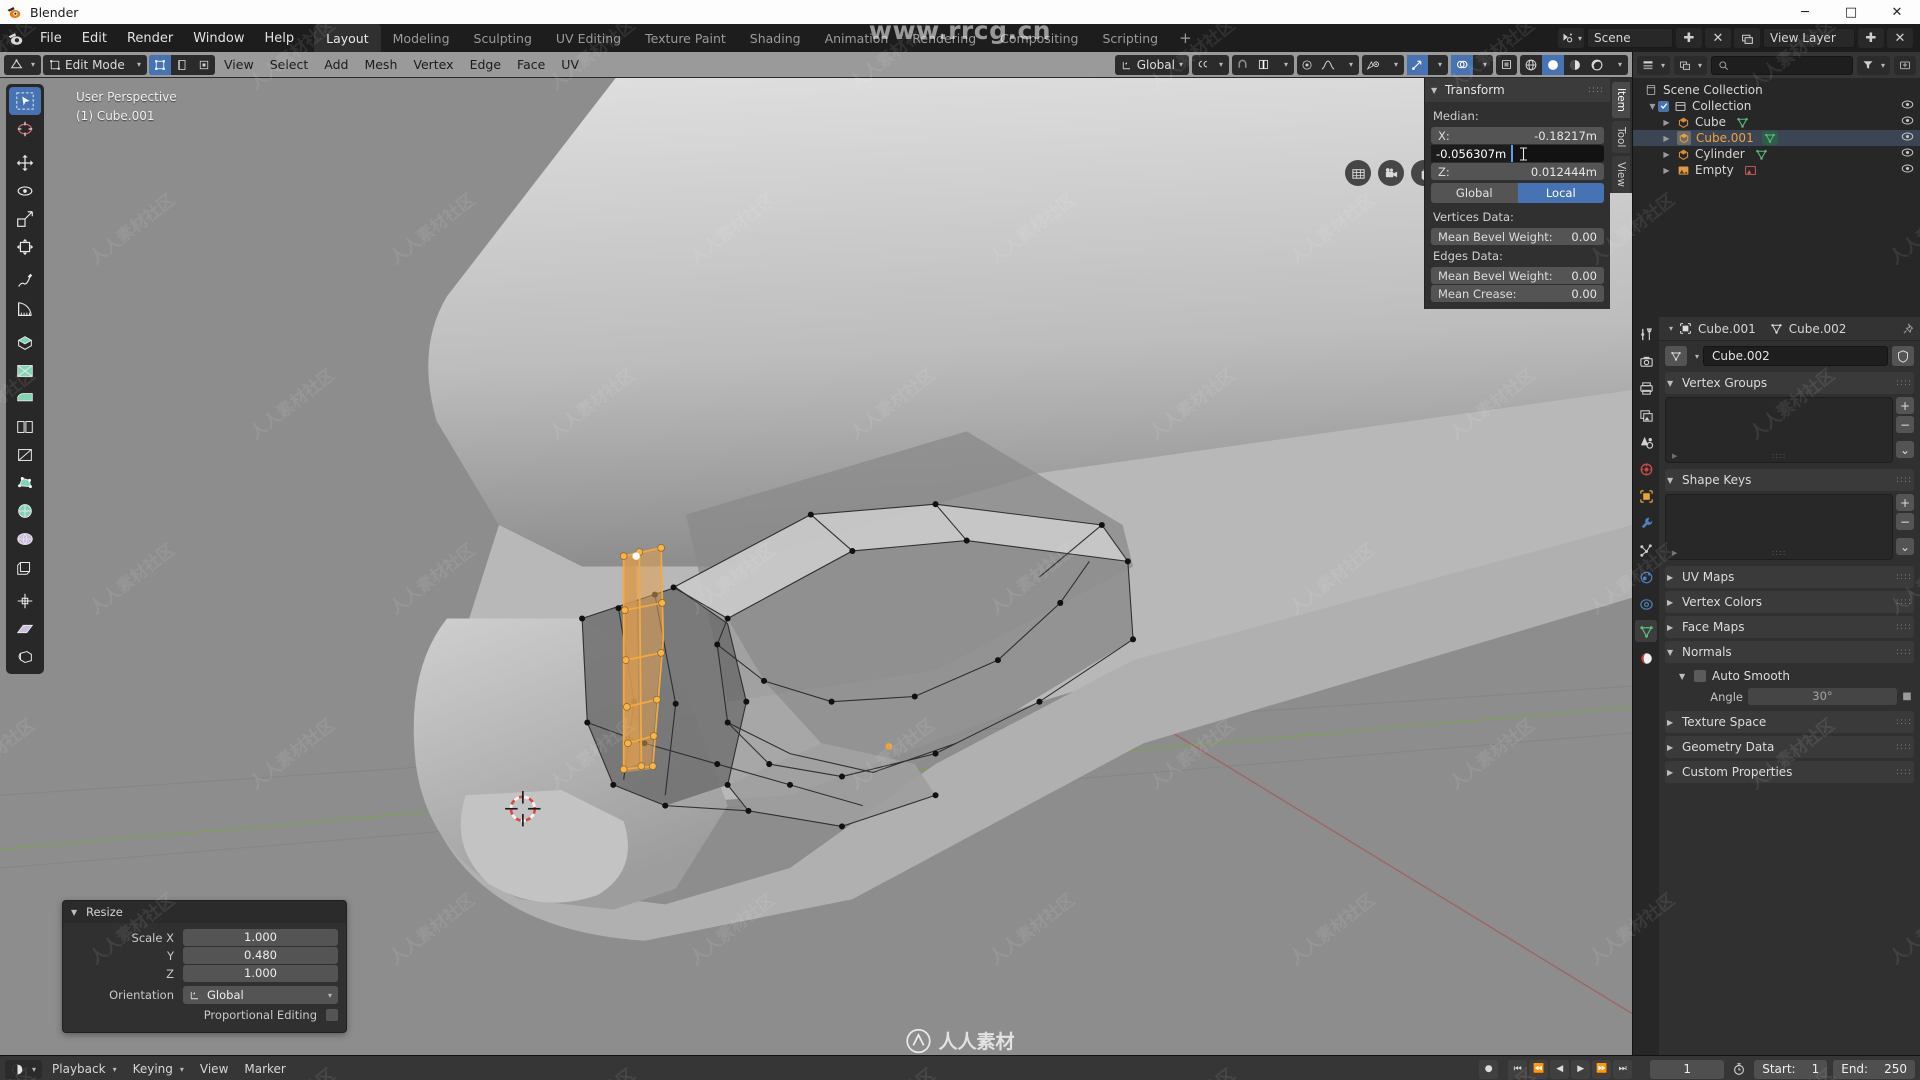  Describe the element at coordinates (1646, 658) in the screenshot. I see `material-tab` at that location.